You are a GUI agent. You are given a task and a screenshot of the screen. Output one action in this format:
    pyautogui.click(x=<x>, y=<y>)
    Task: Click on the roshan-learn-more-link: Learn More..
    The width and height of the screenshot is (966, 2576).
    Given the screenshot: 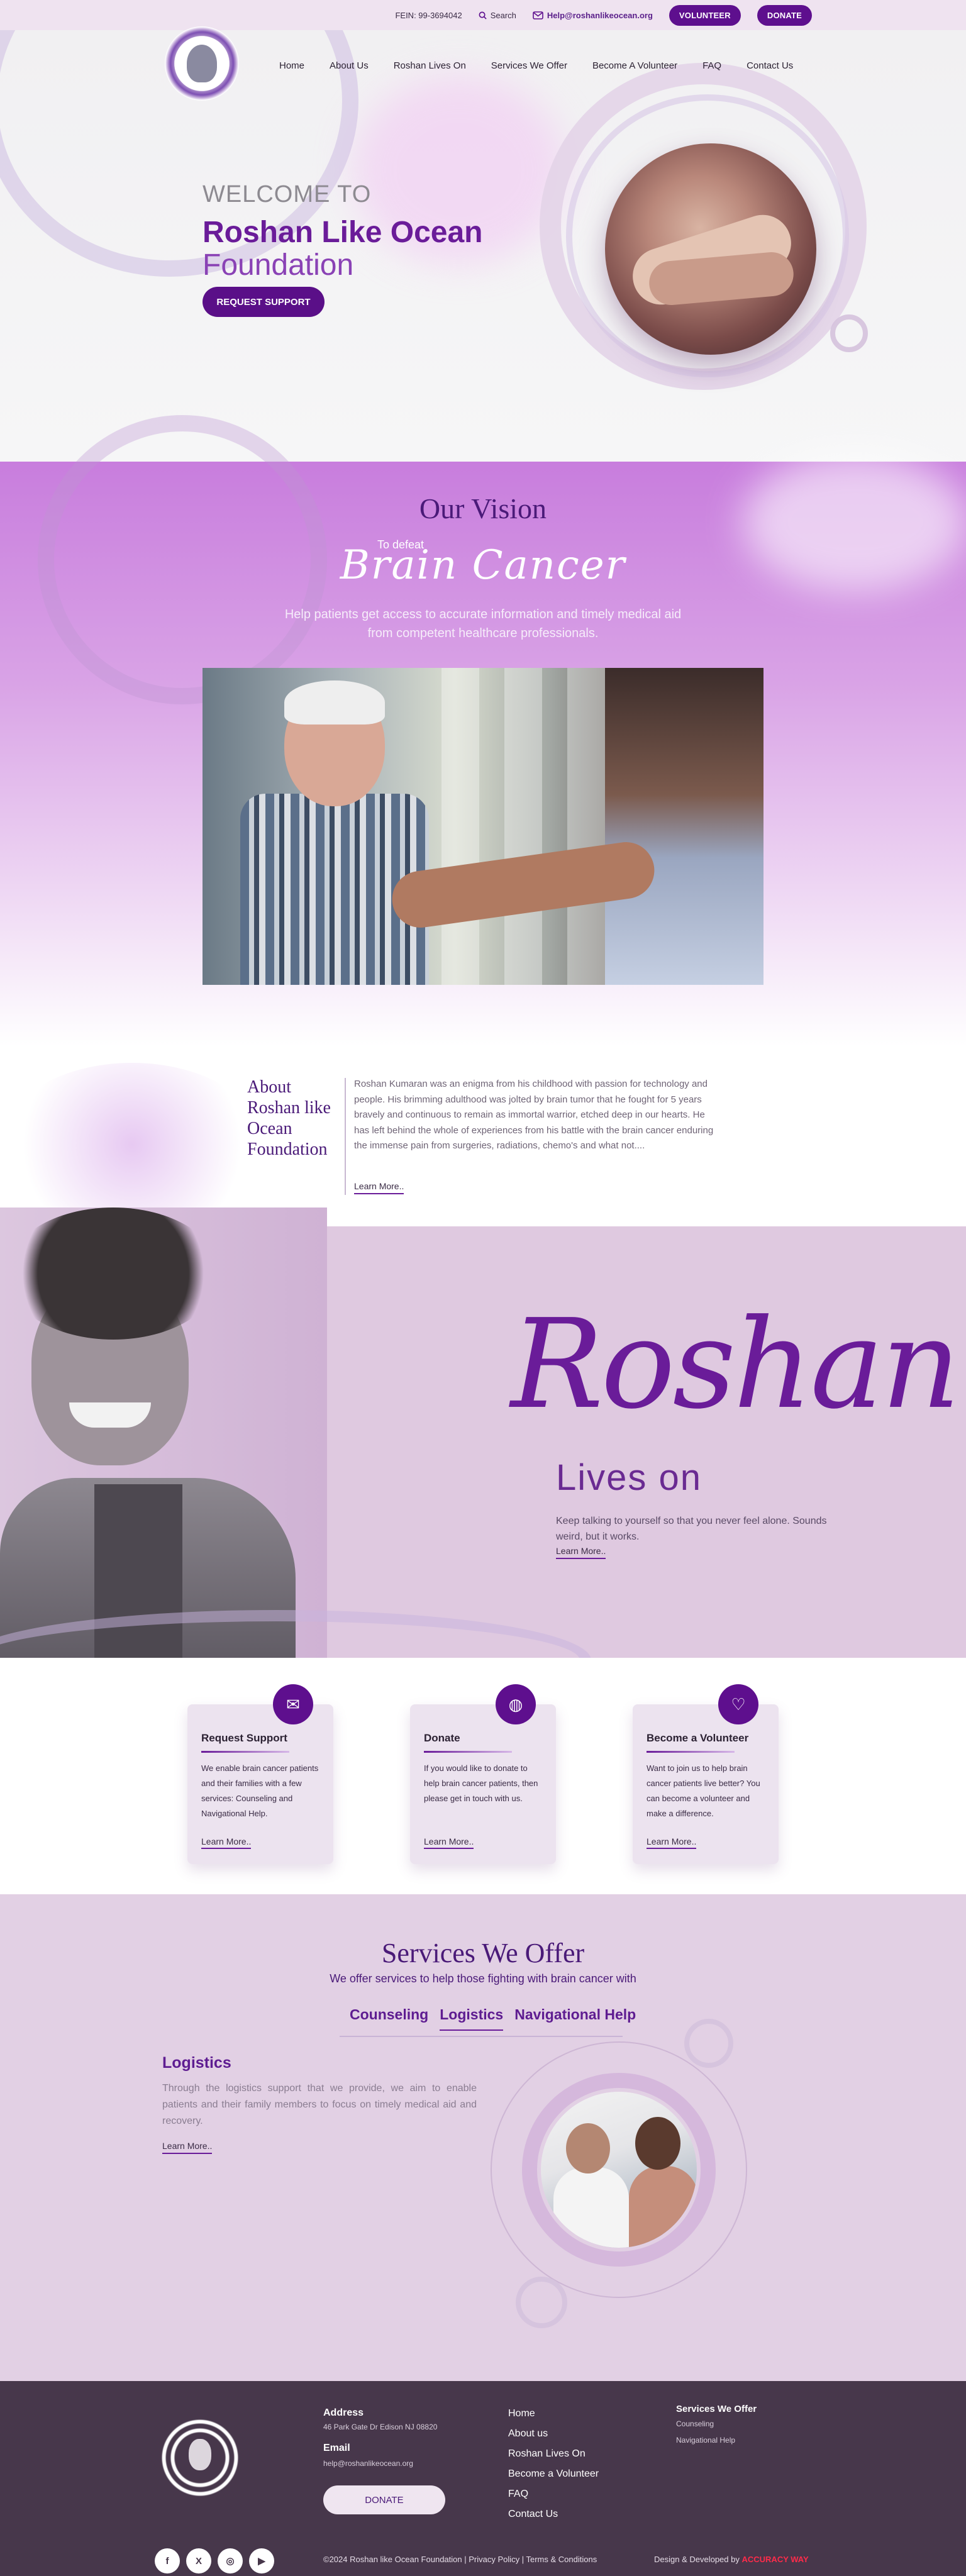 What is the action you would take?
    pyautogui.click(x=581, y=1552)
    